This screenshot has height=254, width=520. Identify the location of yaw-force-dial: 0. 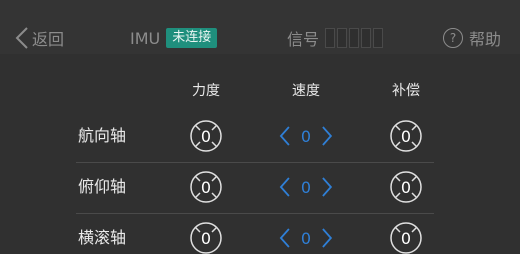
(206, 136).